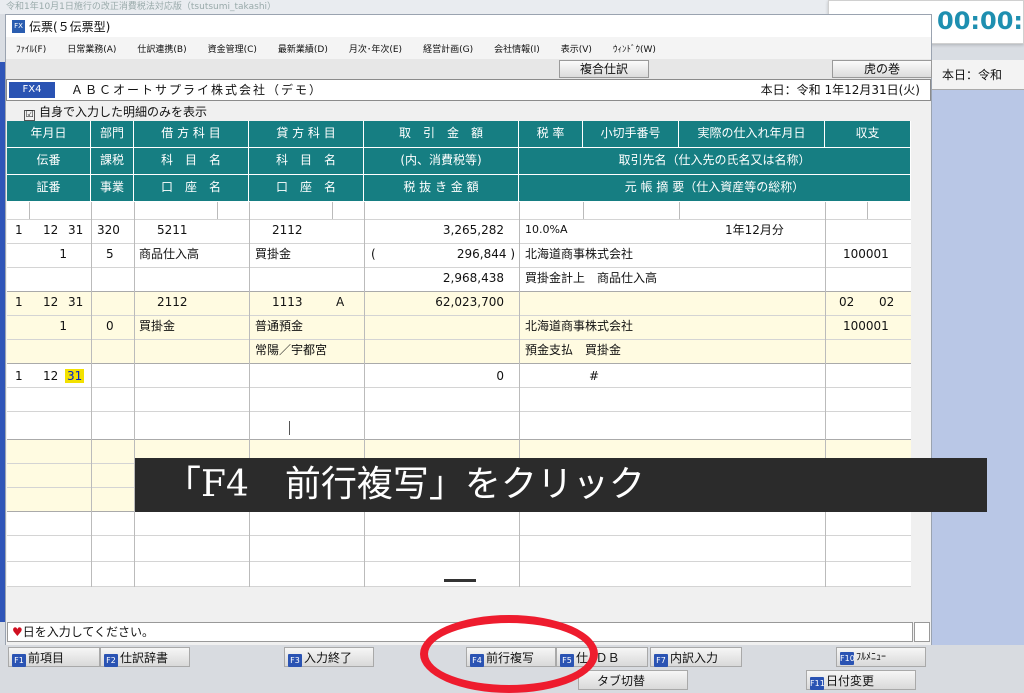 The height and width of the screenshot is (693, 1024). What do you see at coordinates (980, 21) in the screenshot?
I see `recording-timer: 00:00:0` at bounding box center [980, 21].